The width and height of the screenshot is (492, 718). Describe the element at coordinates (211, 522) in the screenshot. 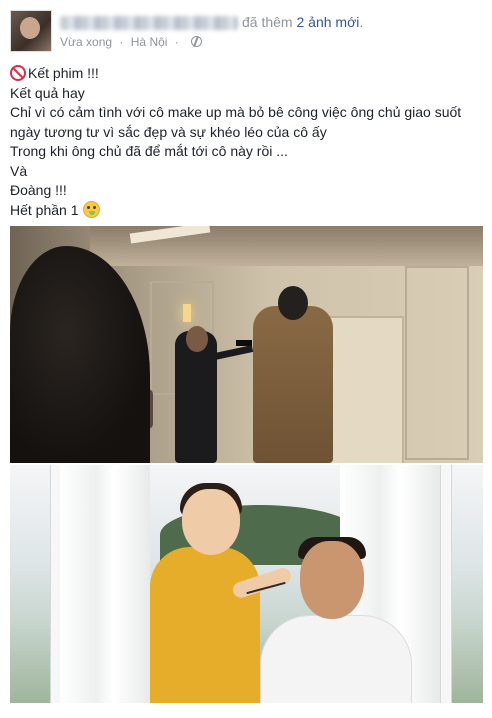

I see `makeup-artist-head` at that location.